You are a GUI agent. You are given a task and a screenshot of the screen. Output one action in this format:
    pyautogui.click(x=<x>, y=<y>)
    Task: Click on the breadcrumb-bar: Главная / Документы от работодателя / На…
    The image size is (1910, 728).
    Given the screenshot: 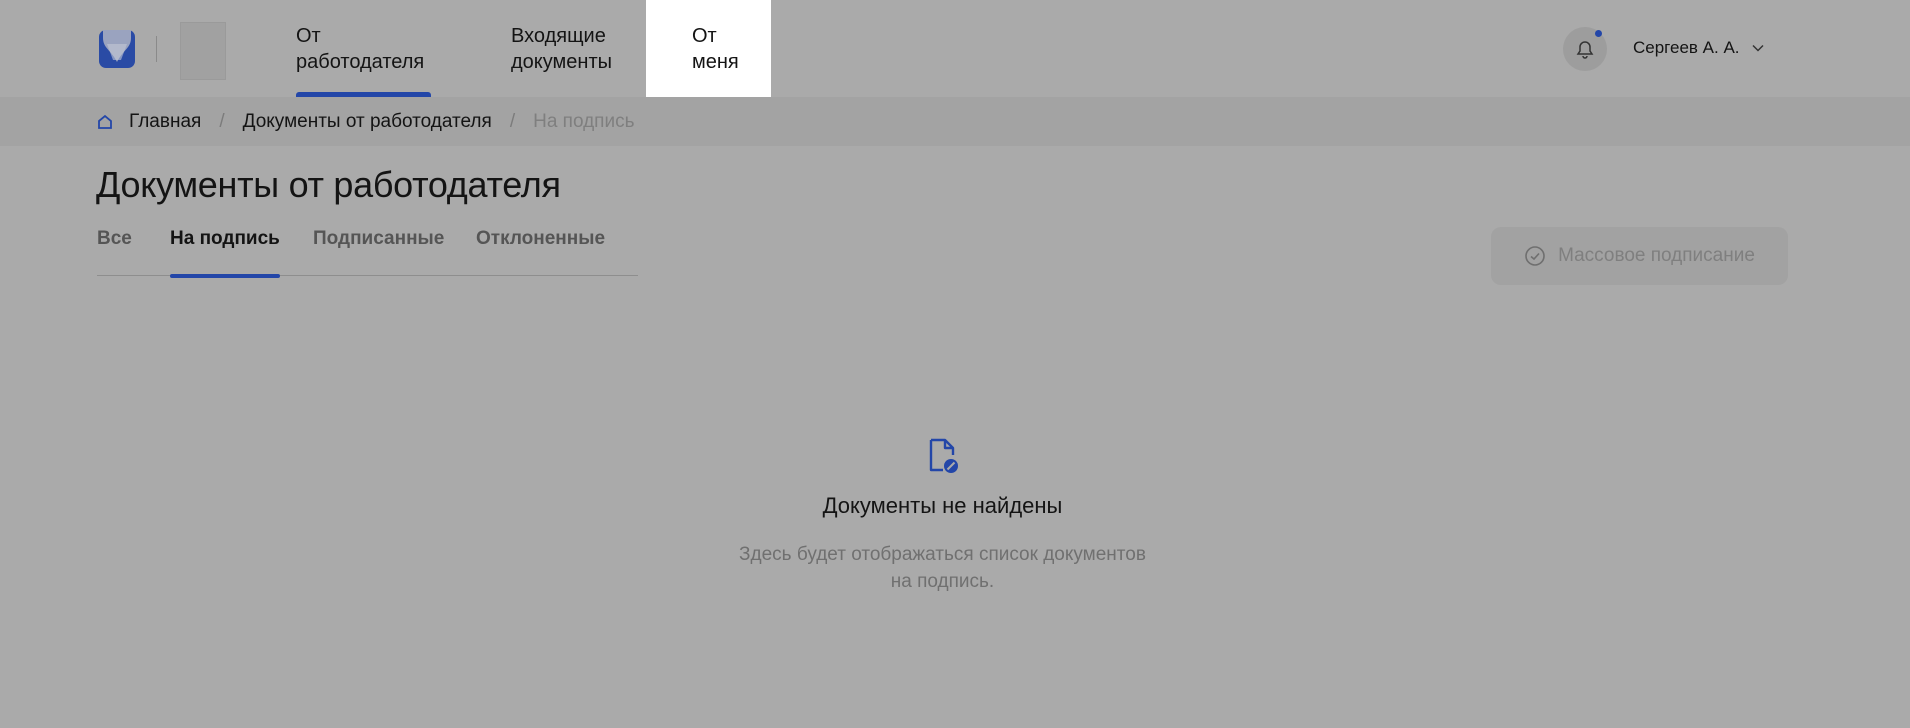 What is the action you would take?
    pyautogui.click(x=955, y=121)
    